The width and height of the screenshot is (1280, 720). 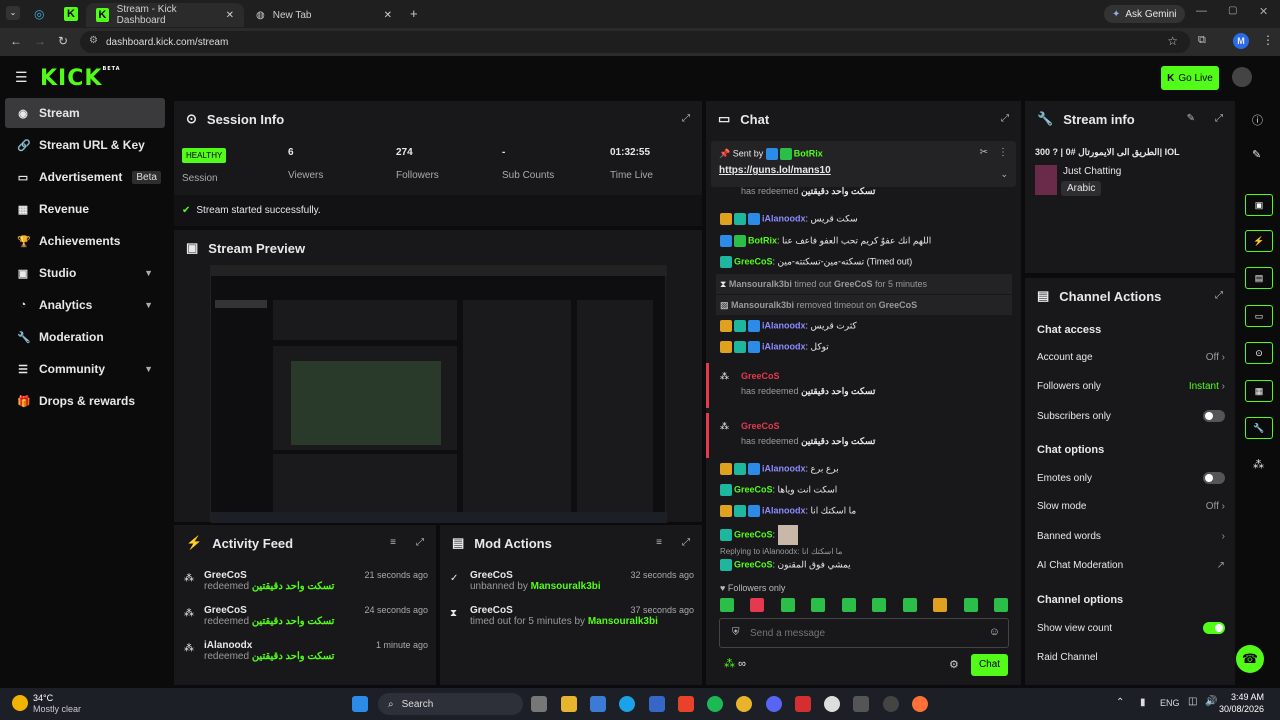 What do you see at coordinates (21, 77) in the screenshot?
I see `hamburger-menu-icon: ☰` at bounding box center [21, 77].